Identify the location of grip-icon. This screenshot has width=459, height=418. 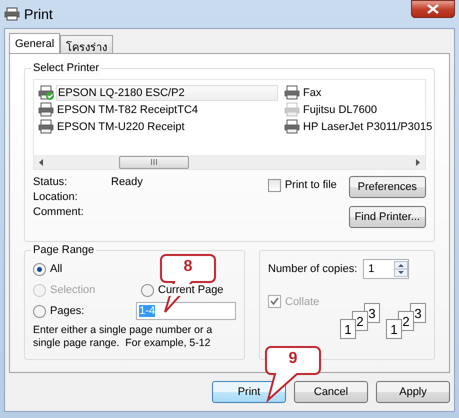
(154, 162).